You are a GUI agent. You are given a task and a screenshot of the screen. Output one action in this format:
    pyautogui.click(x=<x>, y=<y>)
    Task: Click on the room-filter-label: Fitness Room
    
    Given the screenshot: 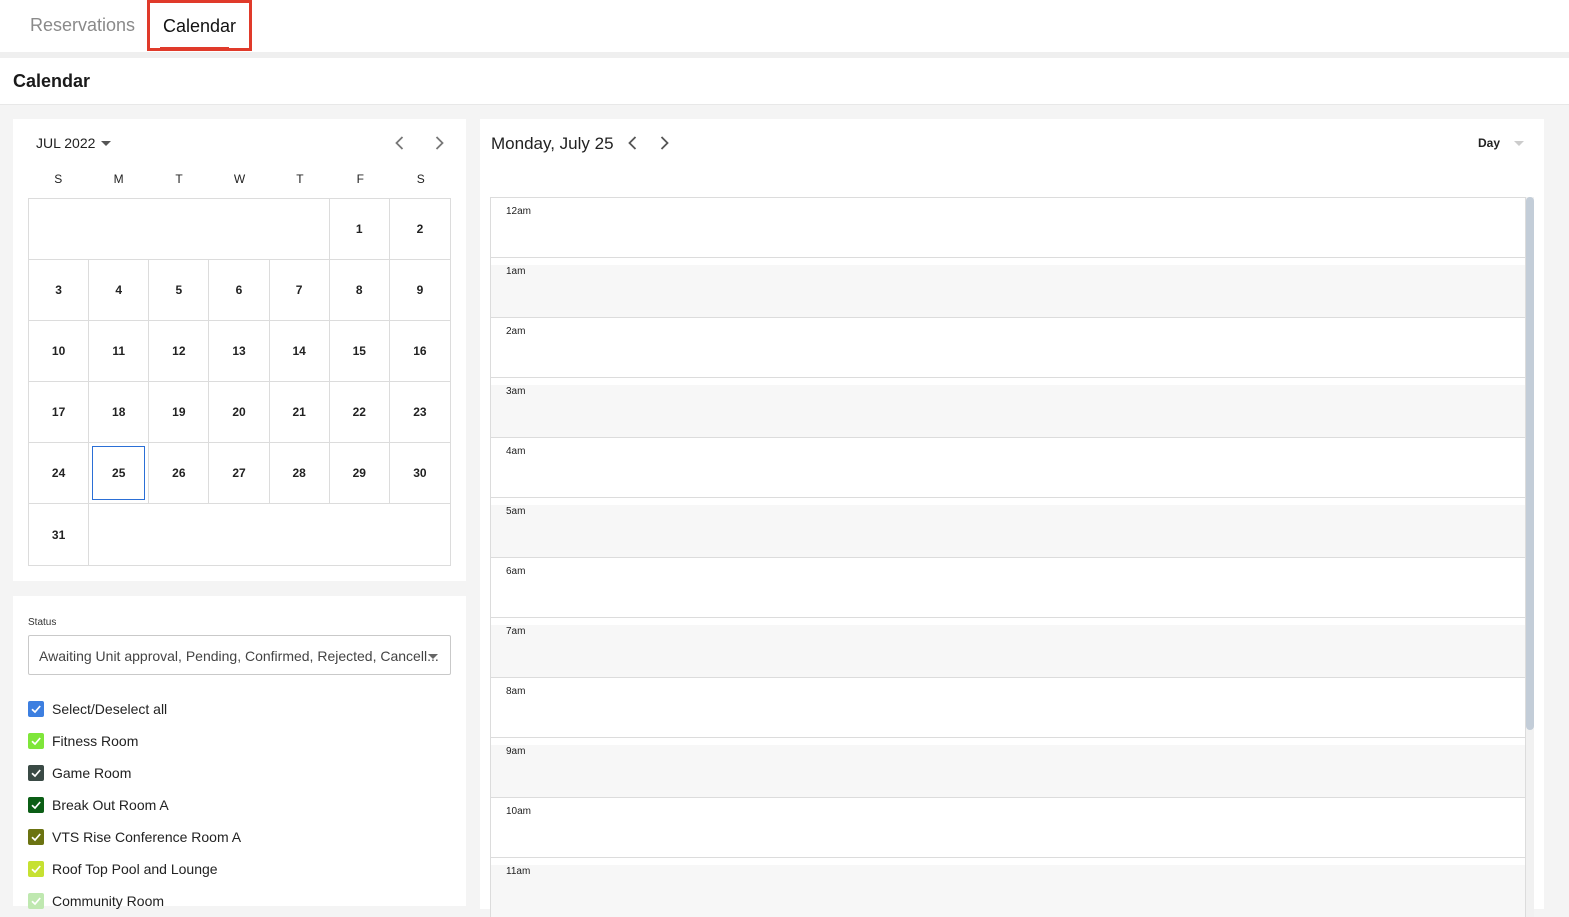 What is the action you would take?
    pyautogui.click(x=95, y=741)
    